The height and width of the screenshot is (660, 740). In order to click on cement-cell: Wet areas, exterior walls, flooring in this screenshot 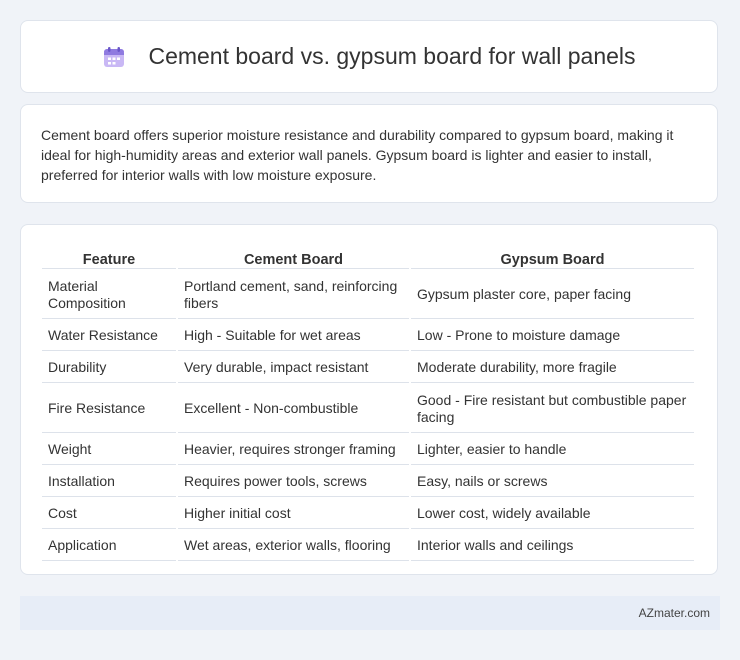, I will do `click(293, 546)`.